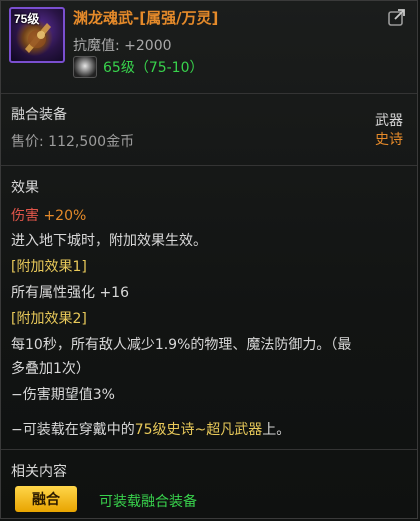  Describe the element at coordinates (70, 293) in the screenshot. I see `extra-effect-1-text: 所有属性强化 +16` at that location.